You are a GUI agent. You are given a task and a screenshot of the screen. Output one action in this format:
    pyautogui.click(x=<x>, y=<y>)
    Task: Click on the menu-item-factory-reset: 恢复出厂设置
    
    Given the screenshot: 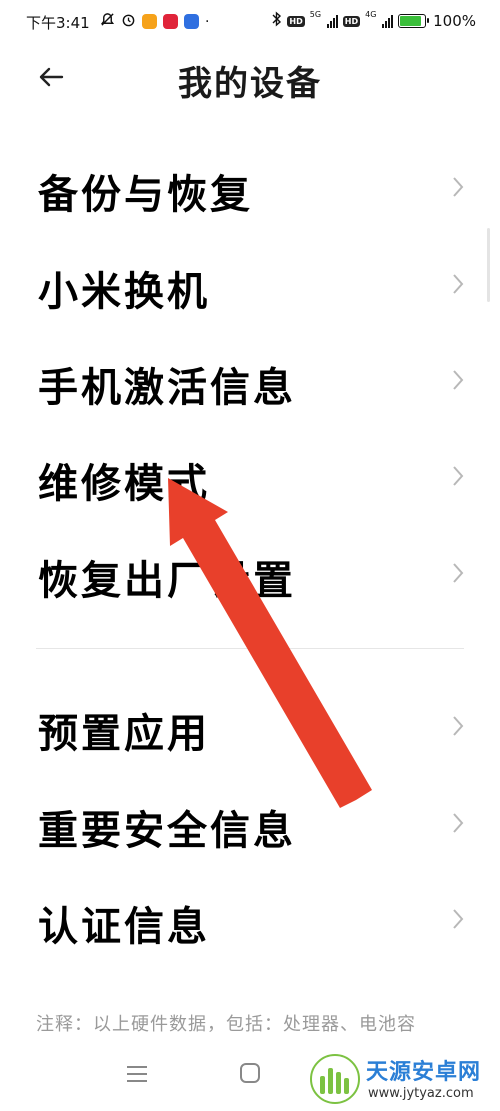 What is the action you would take?
    pyautogui.click(x=250, y=572)
    